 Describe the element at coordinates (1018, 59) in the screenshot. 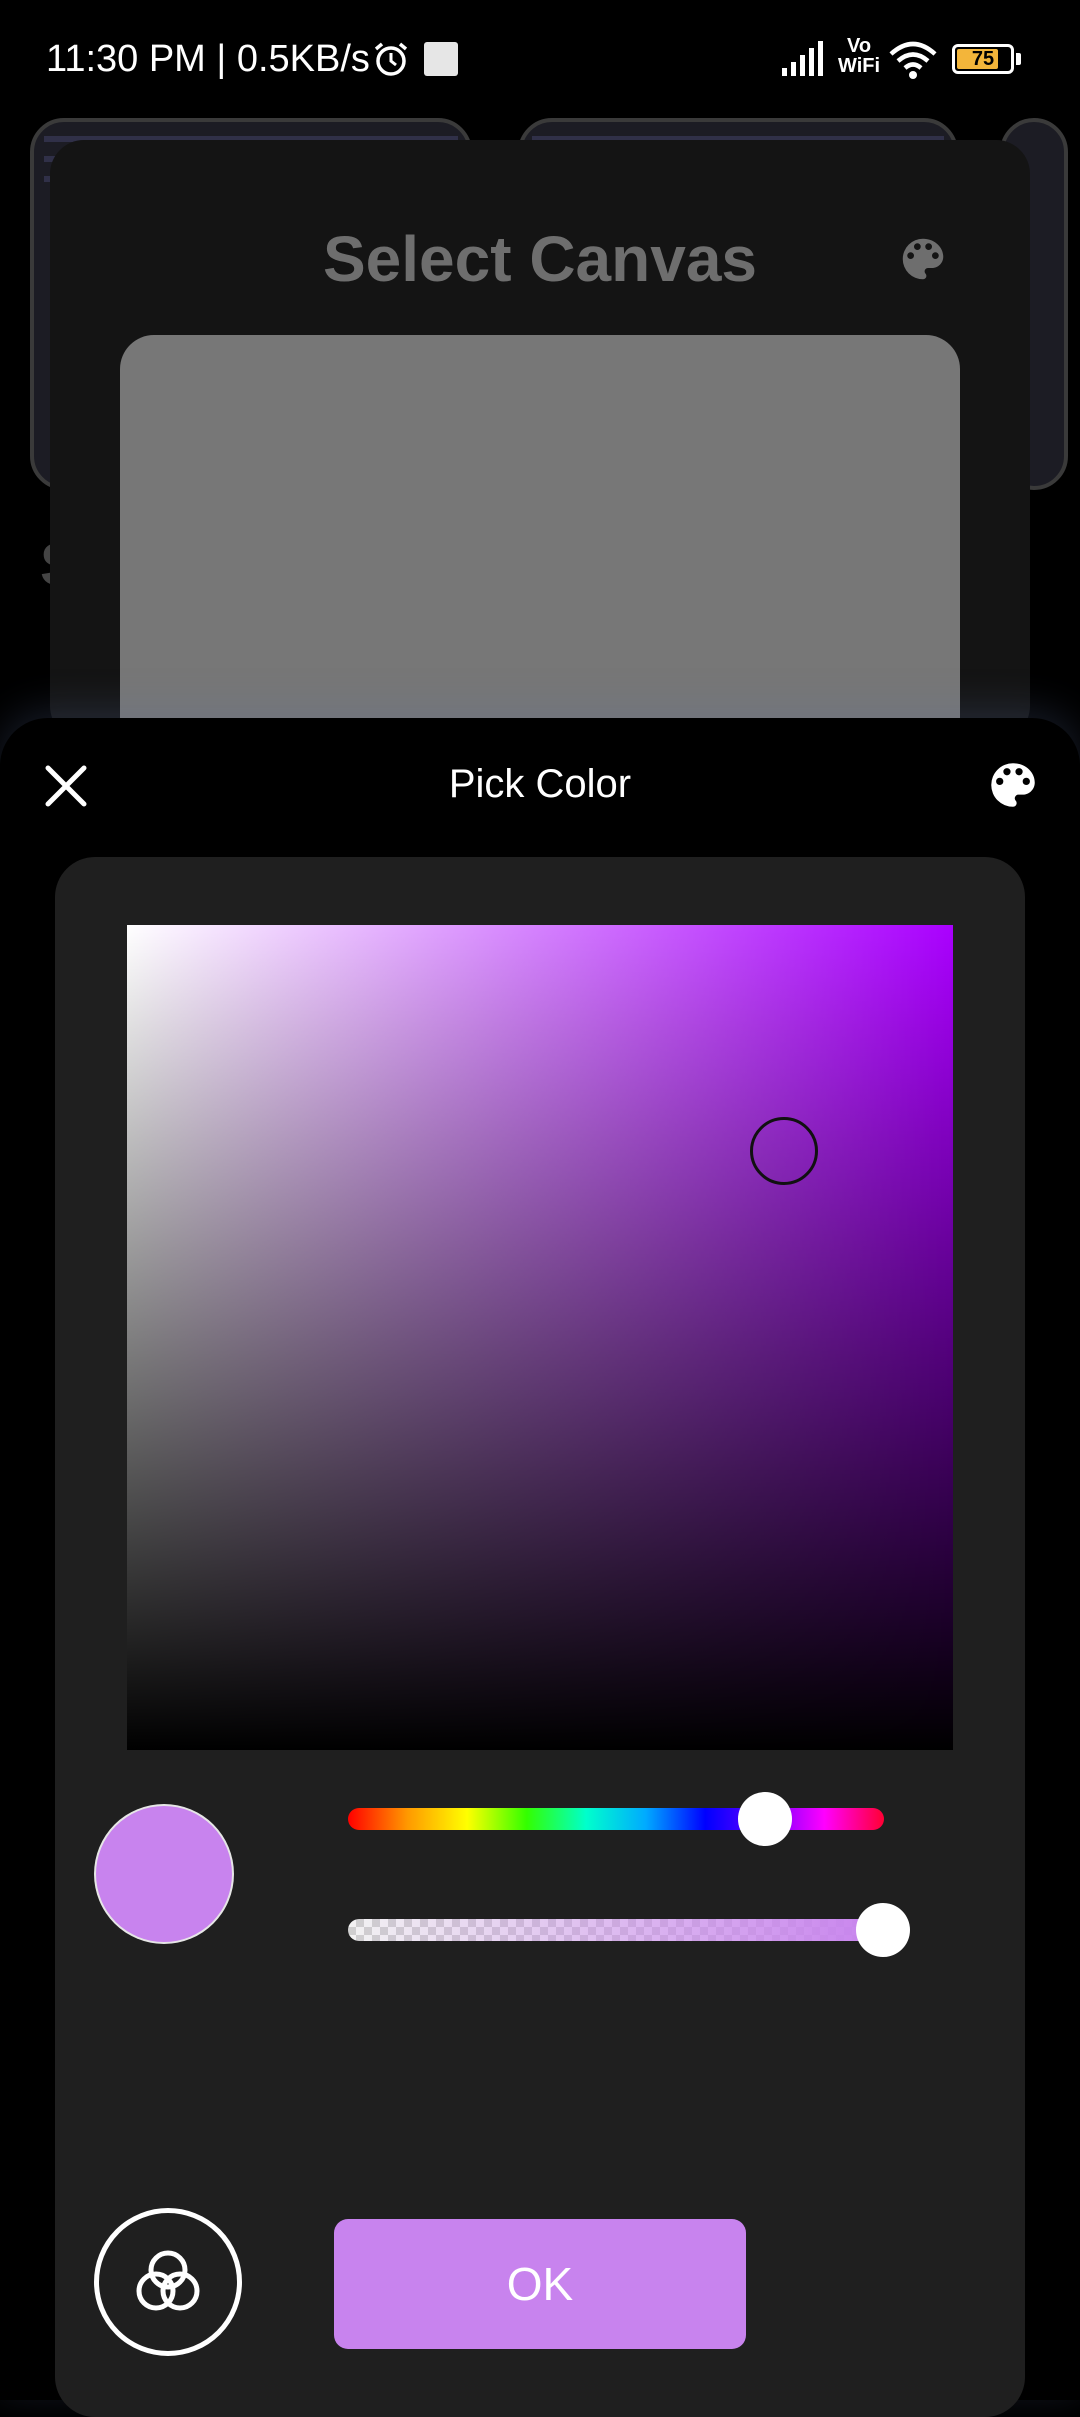

I see `battery-tip` at that location.